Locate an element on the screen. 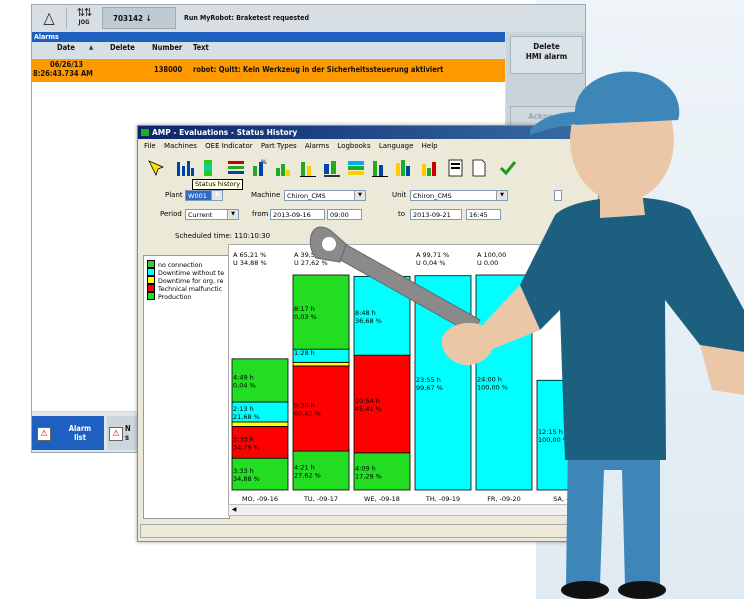 This screenshot has width=744, height=599. worker-right-arm is located at coordinates (722, 370).